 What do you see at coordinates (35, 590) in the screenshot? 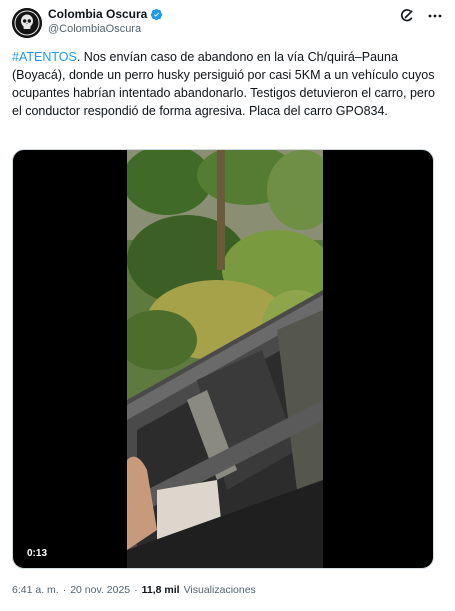
I see `post-time: 6:41 a. m.` at bounding box center [35, 590].